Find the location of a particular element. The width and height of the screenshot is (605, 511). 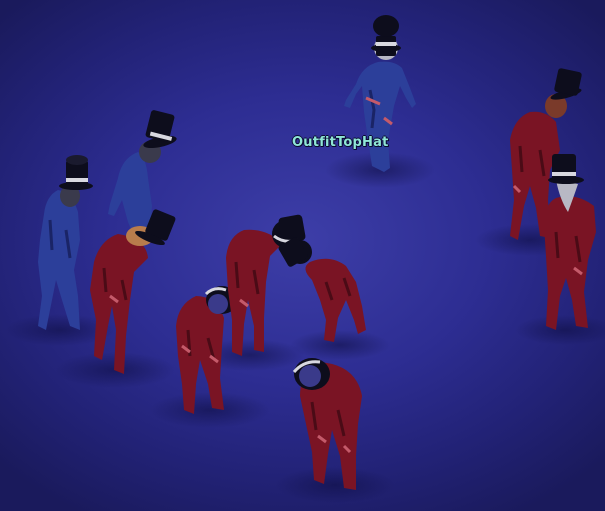

zombie-red-far-right is located at coordinates (570, 242).